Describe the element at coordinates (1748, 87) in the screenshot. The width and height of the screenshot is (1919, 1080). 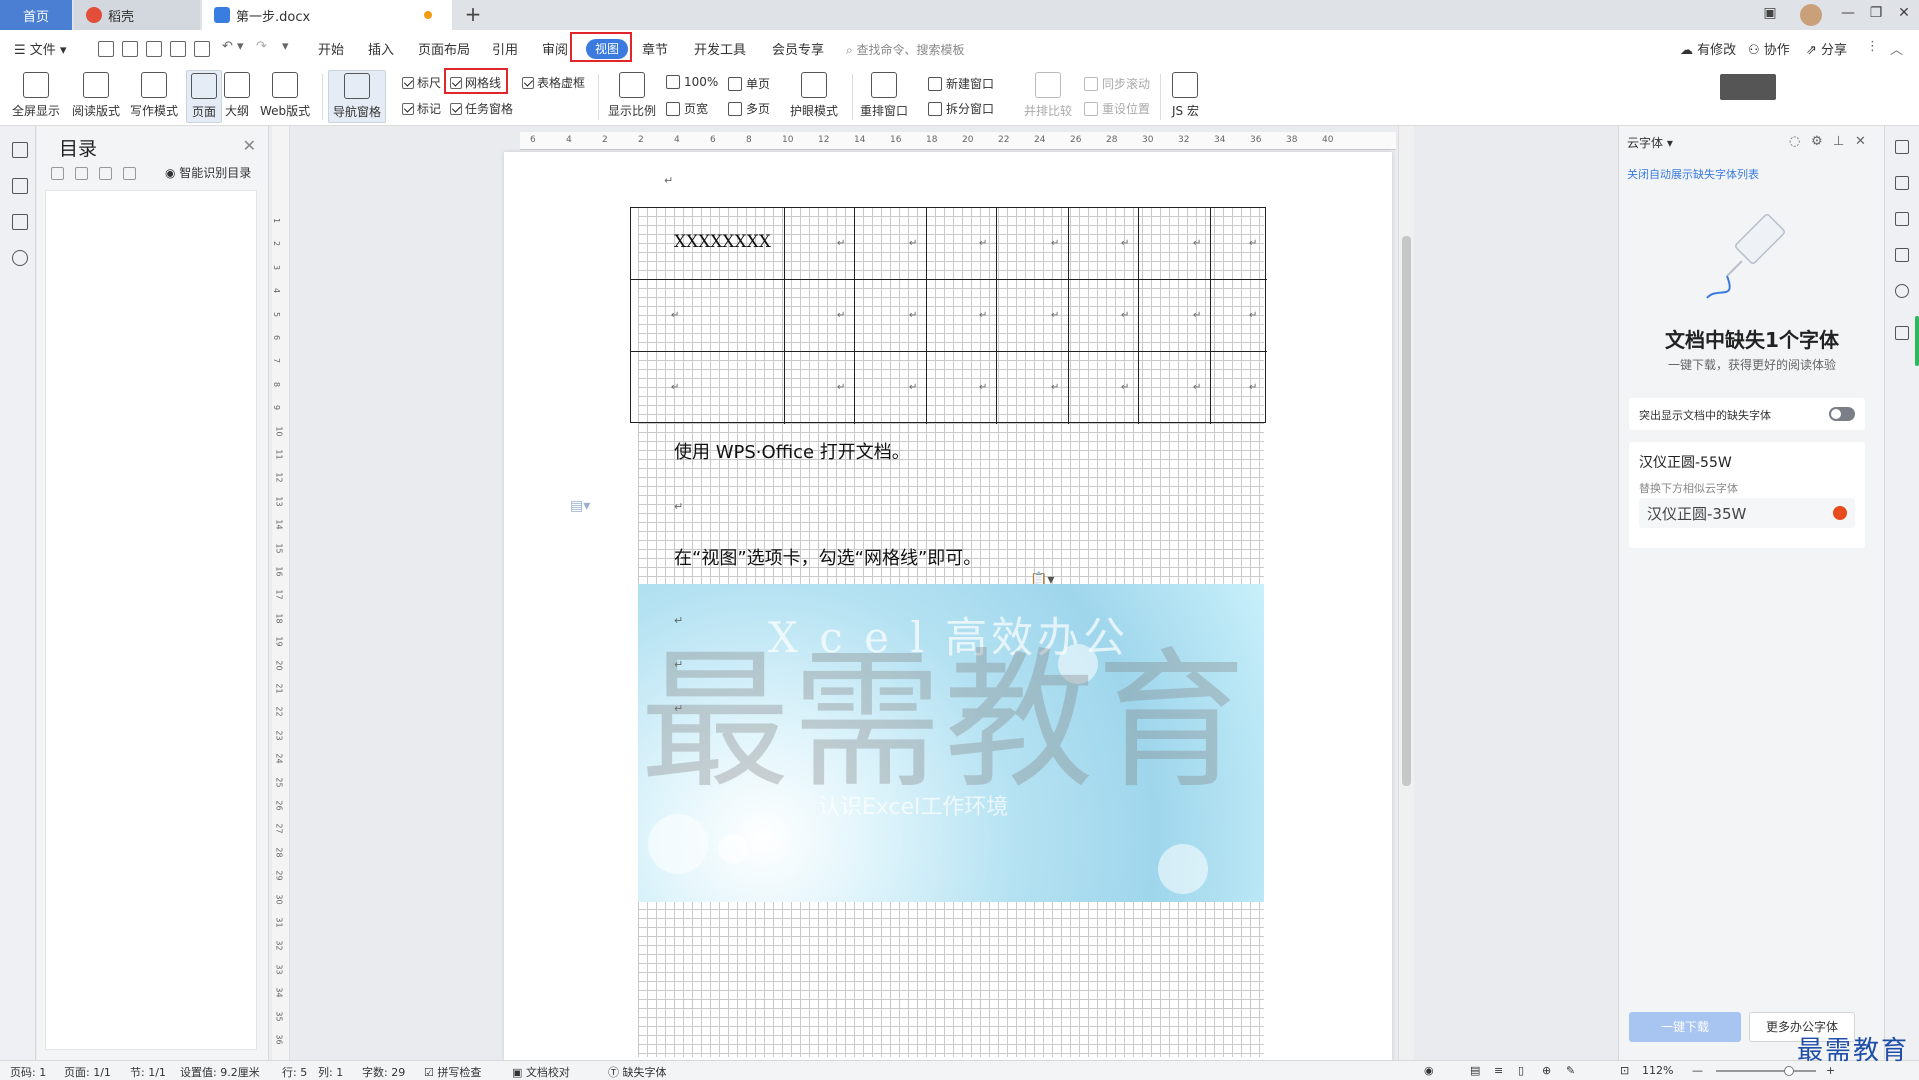
I see `keyboard-icon` at that location.